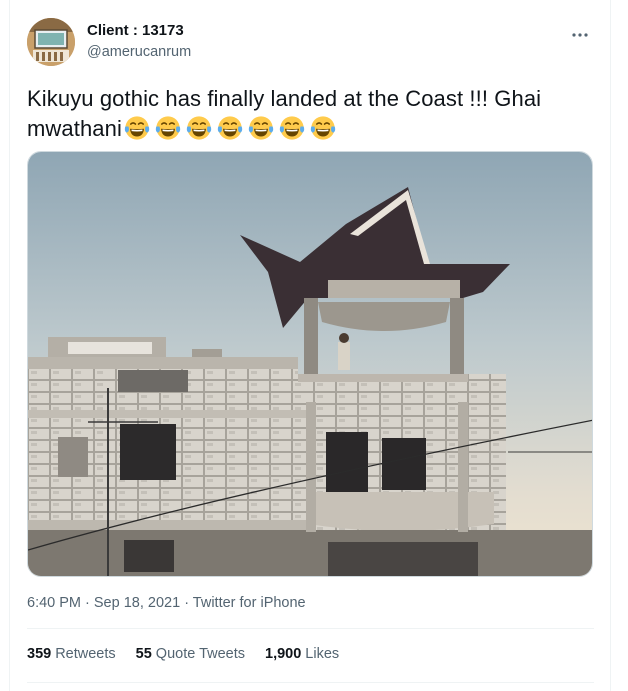 The image size is (628, 691). I want to click on tweet-source: Twitter for iPhone, so click(249, 603).